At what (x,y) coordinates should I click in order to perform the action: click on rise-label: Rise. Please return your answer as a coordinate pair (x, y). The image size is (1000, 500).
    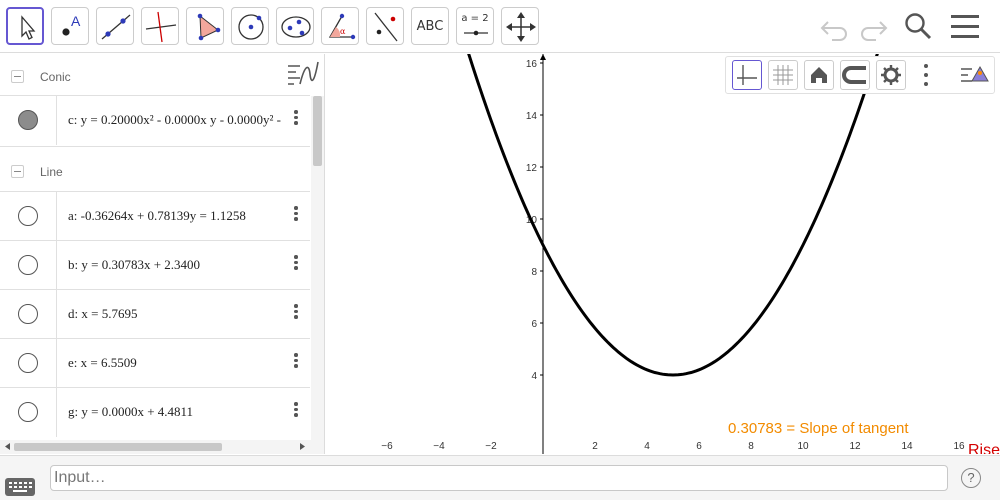
    Looking at the image, I should click on (984, 448).